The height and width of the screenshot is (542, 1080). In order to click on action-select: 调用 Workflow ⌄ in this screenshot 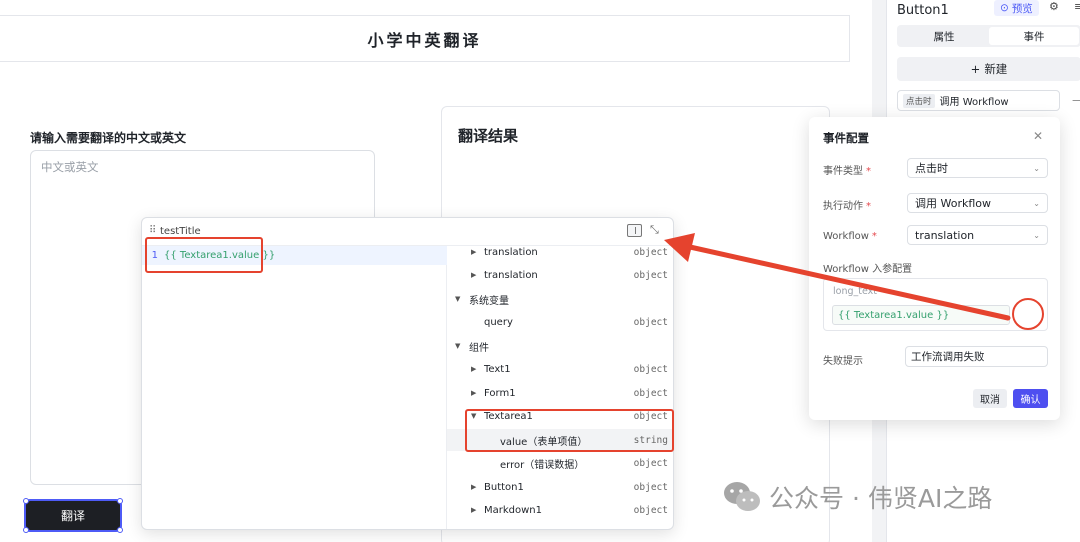, I will do `click(977, 203)`.